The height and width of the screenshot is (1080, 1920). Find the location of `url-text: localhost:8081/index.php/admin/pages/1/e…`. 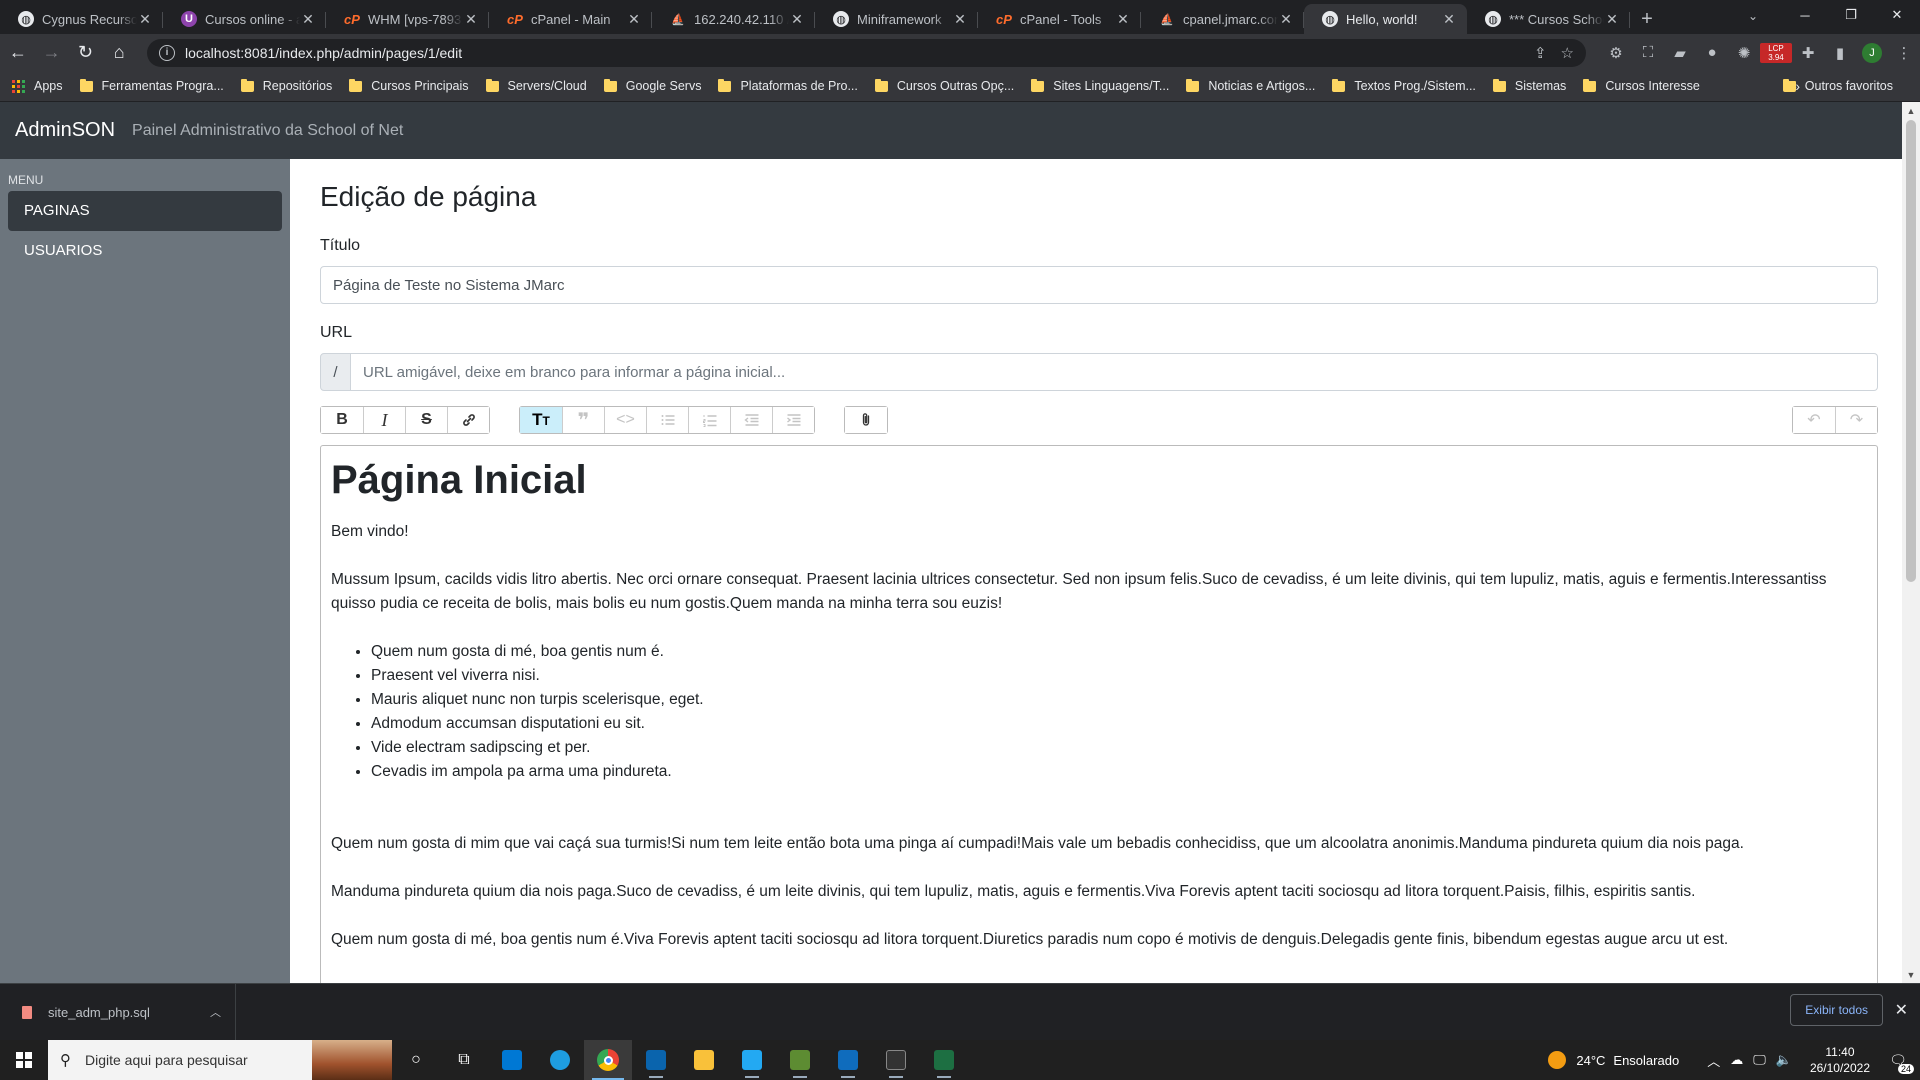

url-text: localhost:8081/index.php/admin/pages/1/e… is located at coordinates (852, 53).